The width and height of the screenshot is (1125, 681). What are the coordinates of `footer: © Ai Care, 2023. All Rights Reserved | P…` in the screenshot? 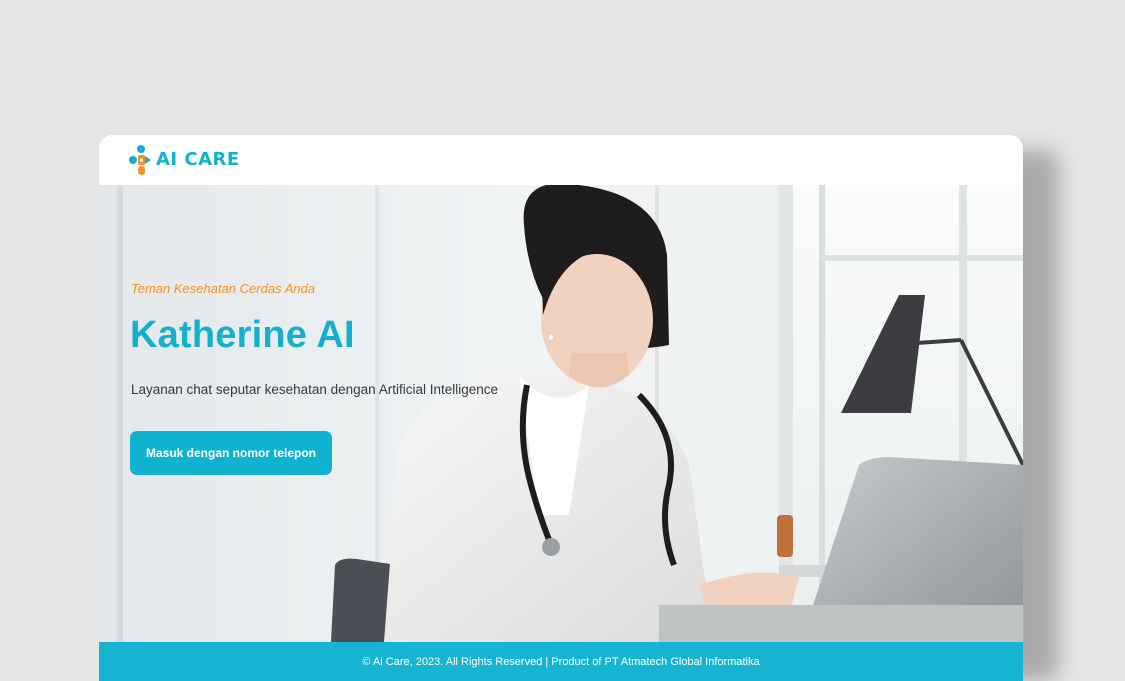 It's located at (561, 661).